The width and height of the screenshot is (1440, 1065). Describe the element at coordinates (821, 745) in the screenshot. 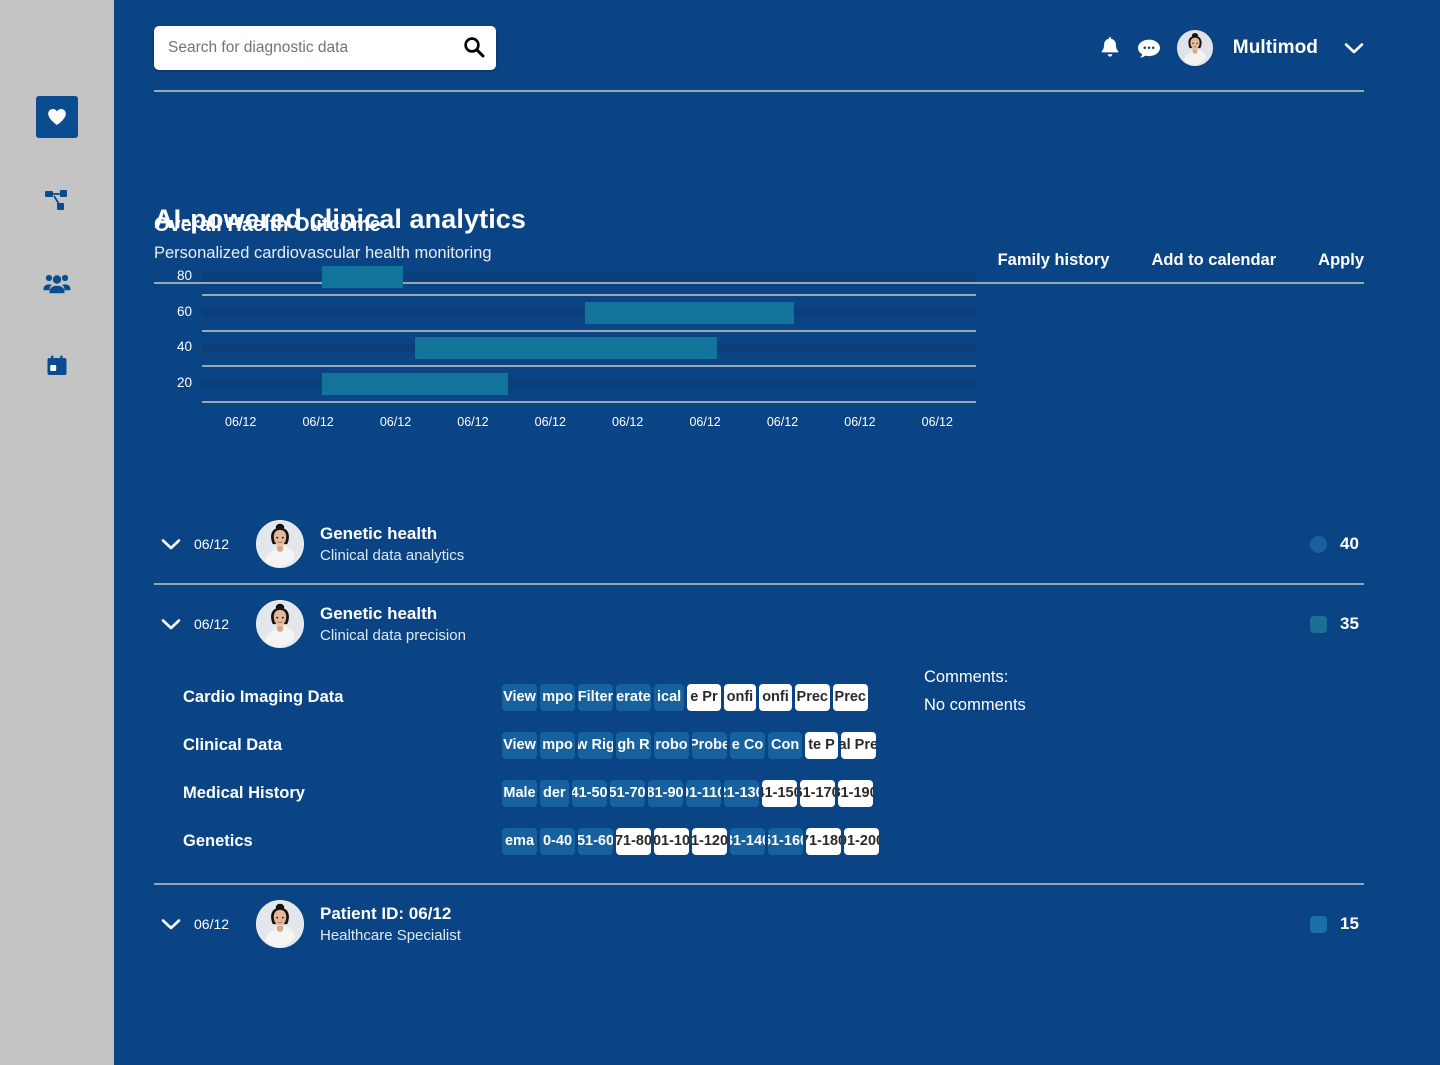

I see `detail-chip: te P` at that location.